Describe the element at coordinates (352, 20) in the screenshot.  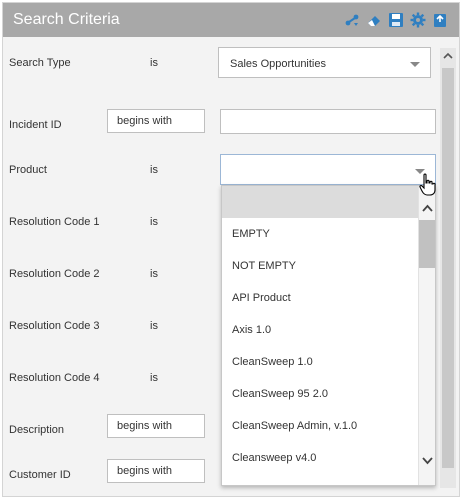
I see `share-icon` at that location.